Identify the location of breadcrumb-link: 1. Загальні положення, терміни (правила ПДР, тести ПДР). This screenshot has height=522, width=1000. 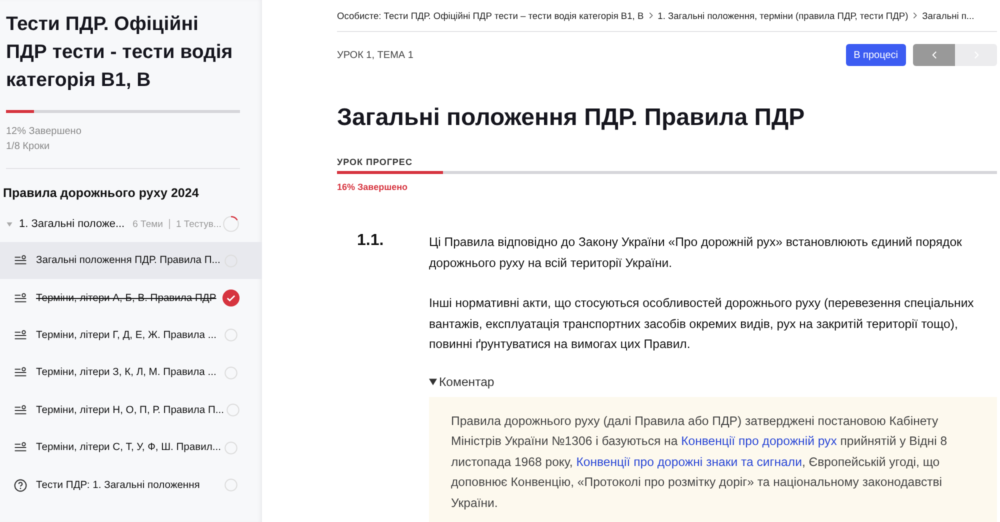
(783, 15).